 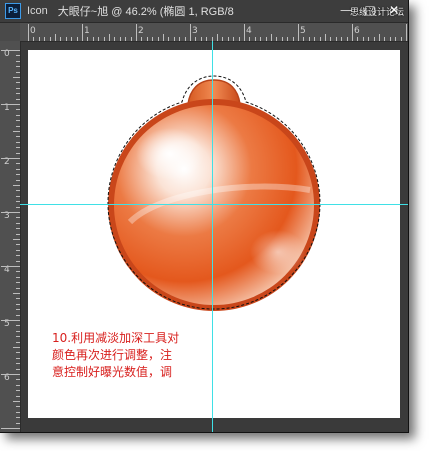 What do you see at coordinates (278, 252) in the screenshot?
I see `ornament-highlight-right` at bounding box center [278, 252].